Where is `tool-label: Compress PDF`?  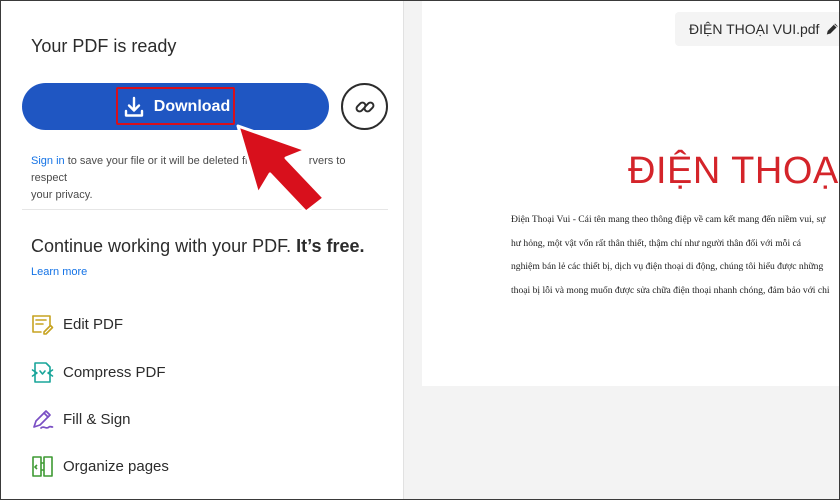 tool-label: Compress PDF is located at coordinates (114, 372).